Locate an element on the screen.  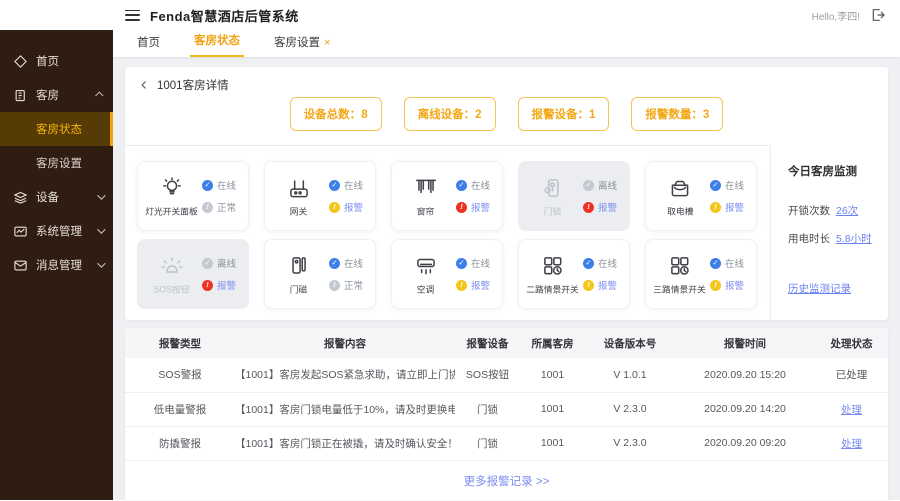
alarm-icon: ! is located at coordinates (461, 207).